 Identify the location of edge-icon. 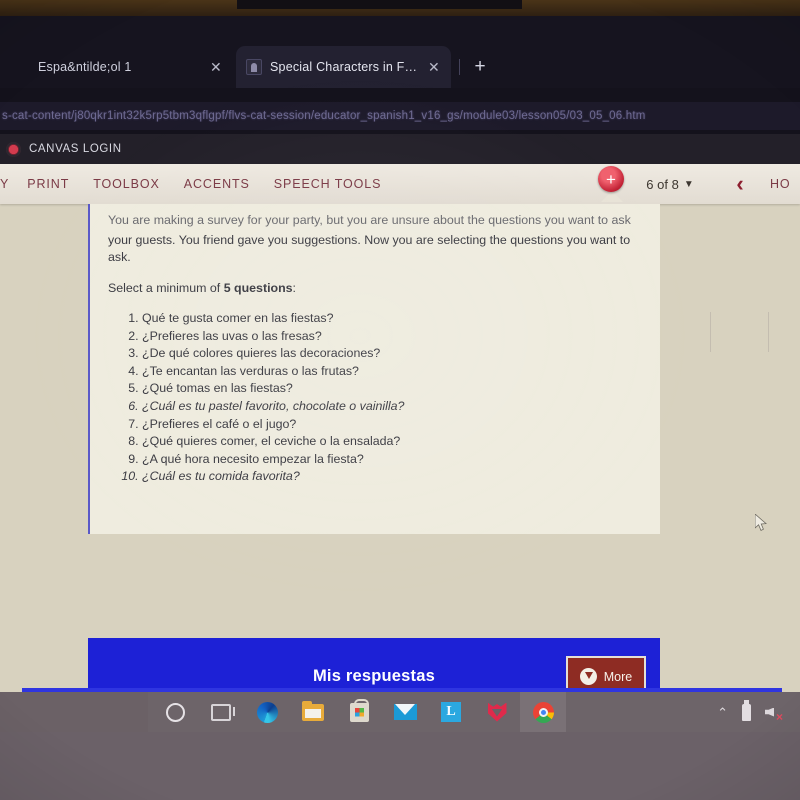
(267, 712).